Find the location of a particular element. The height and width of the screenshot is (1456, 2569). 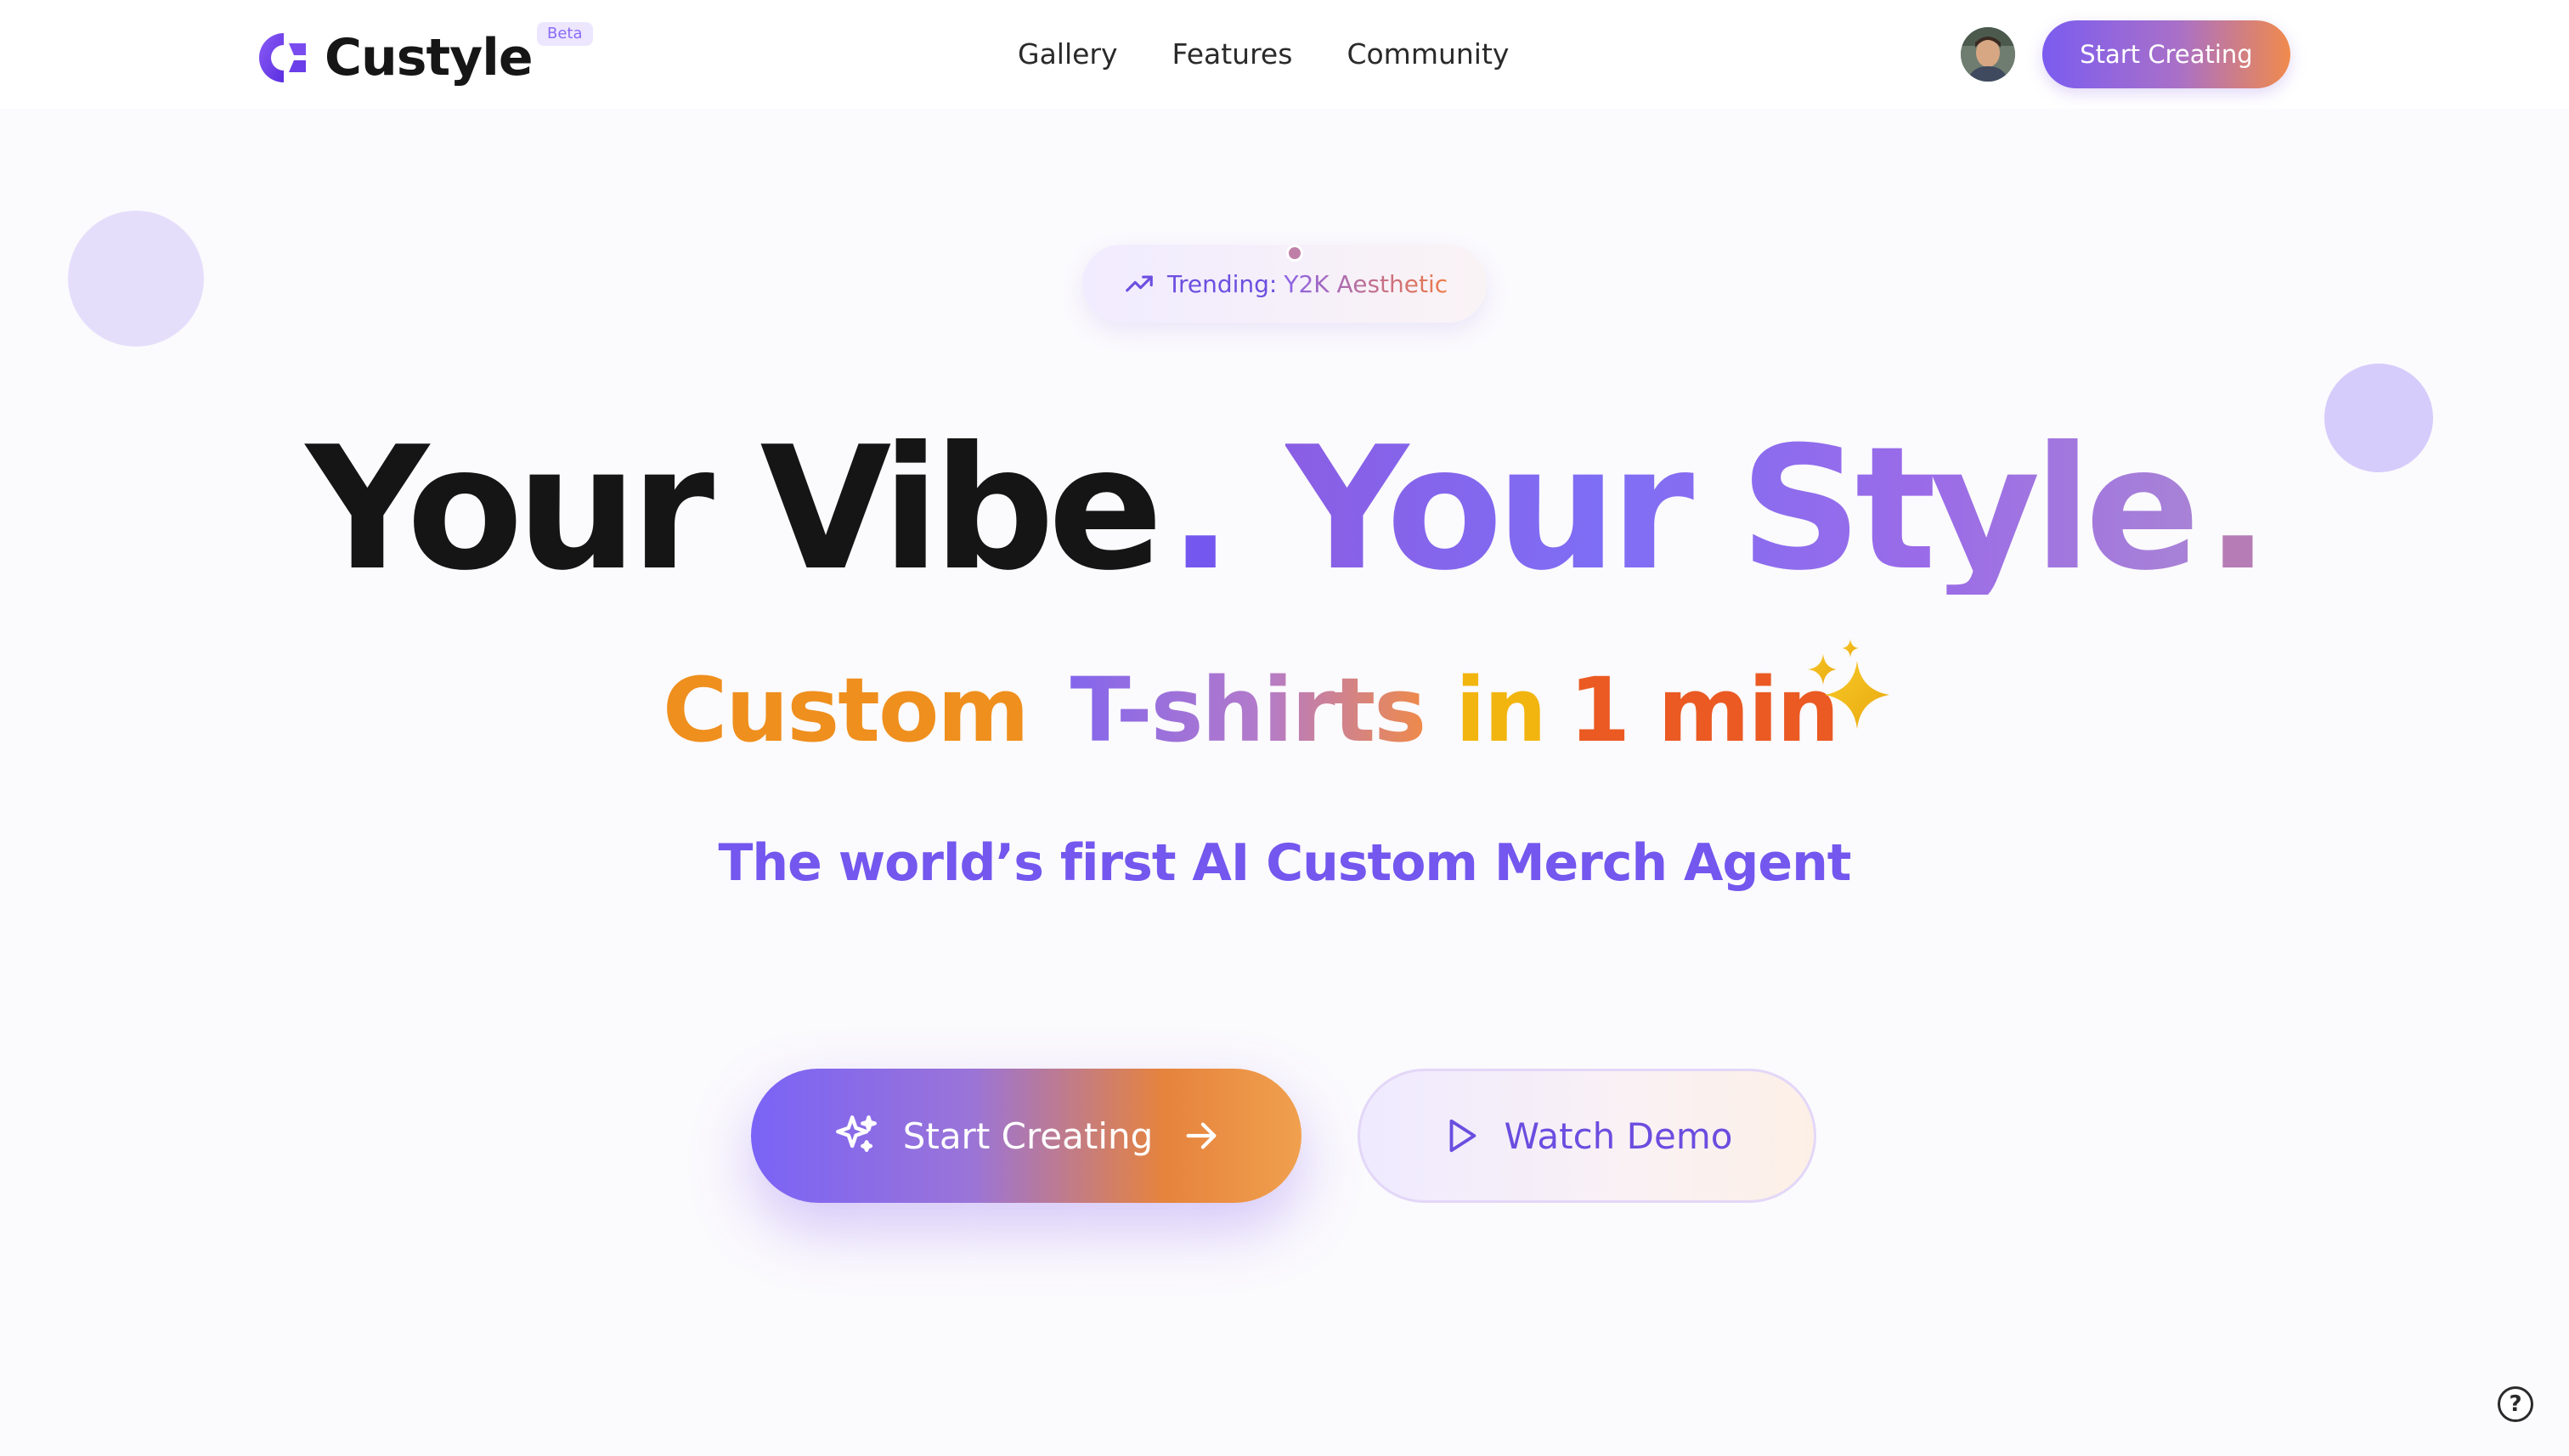

decorative-circle-left is located at coordinates (136, 279).